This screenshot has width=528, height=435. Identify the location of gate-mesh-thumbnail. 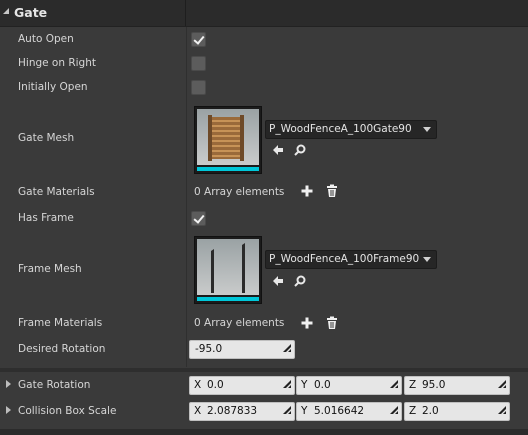
(228, 140).